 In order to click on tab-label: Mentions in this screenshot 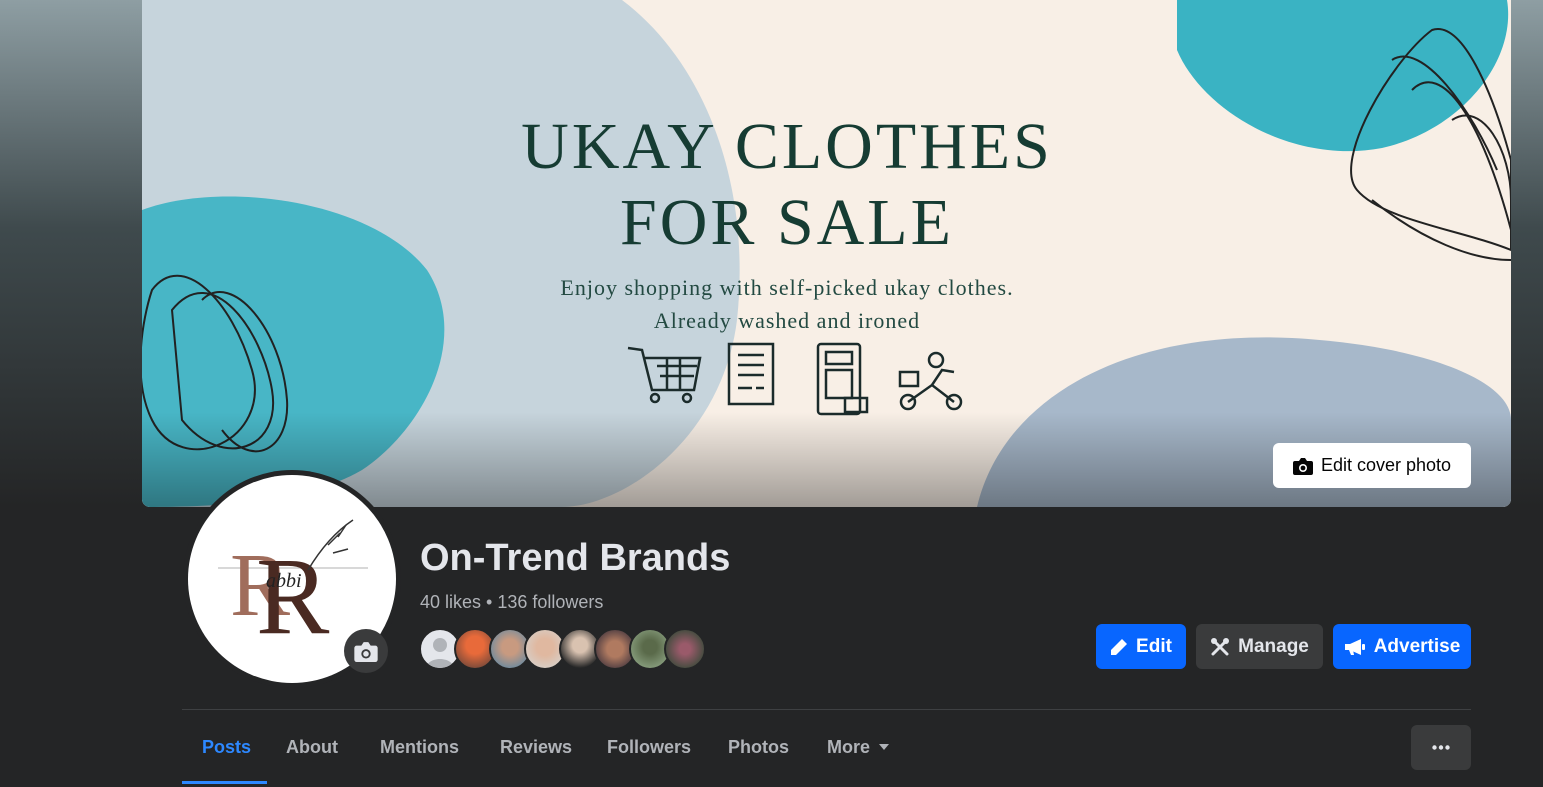, I will do `click(419, 746)`.